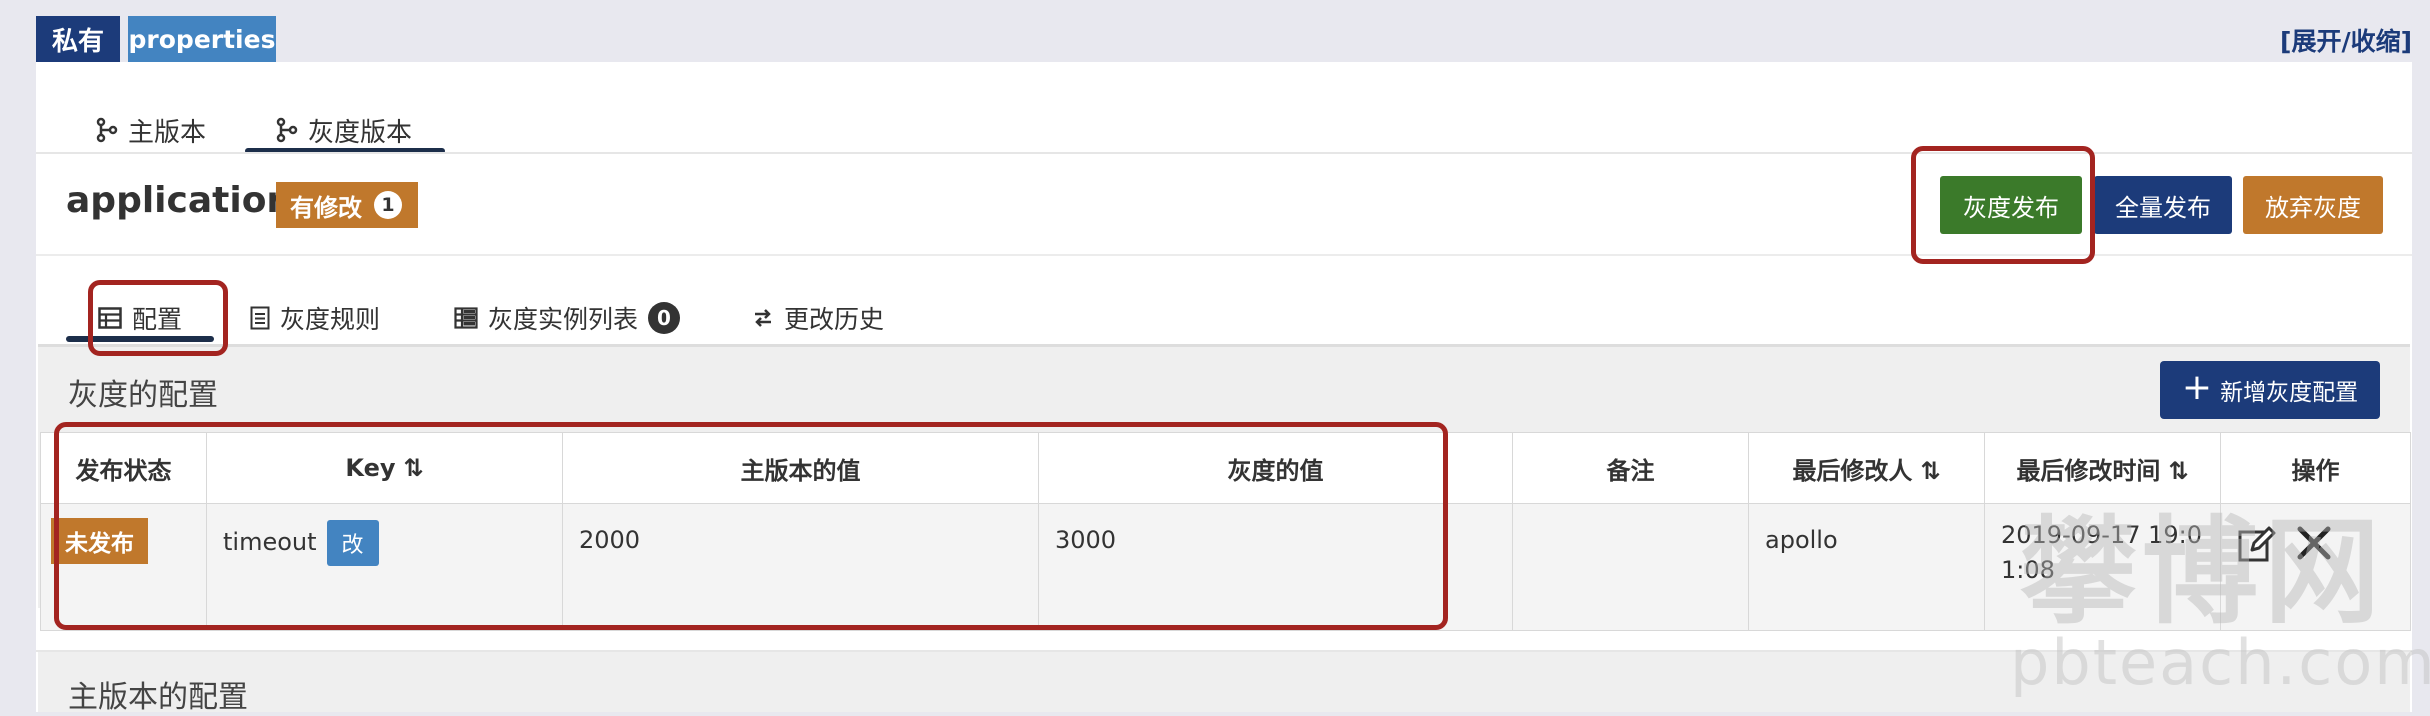  I want to click on add-gray-config-button: + 新增灰度配置, so click(2270, 390).